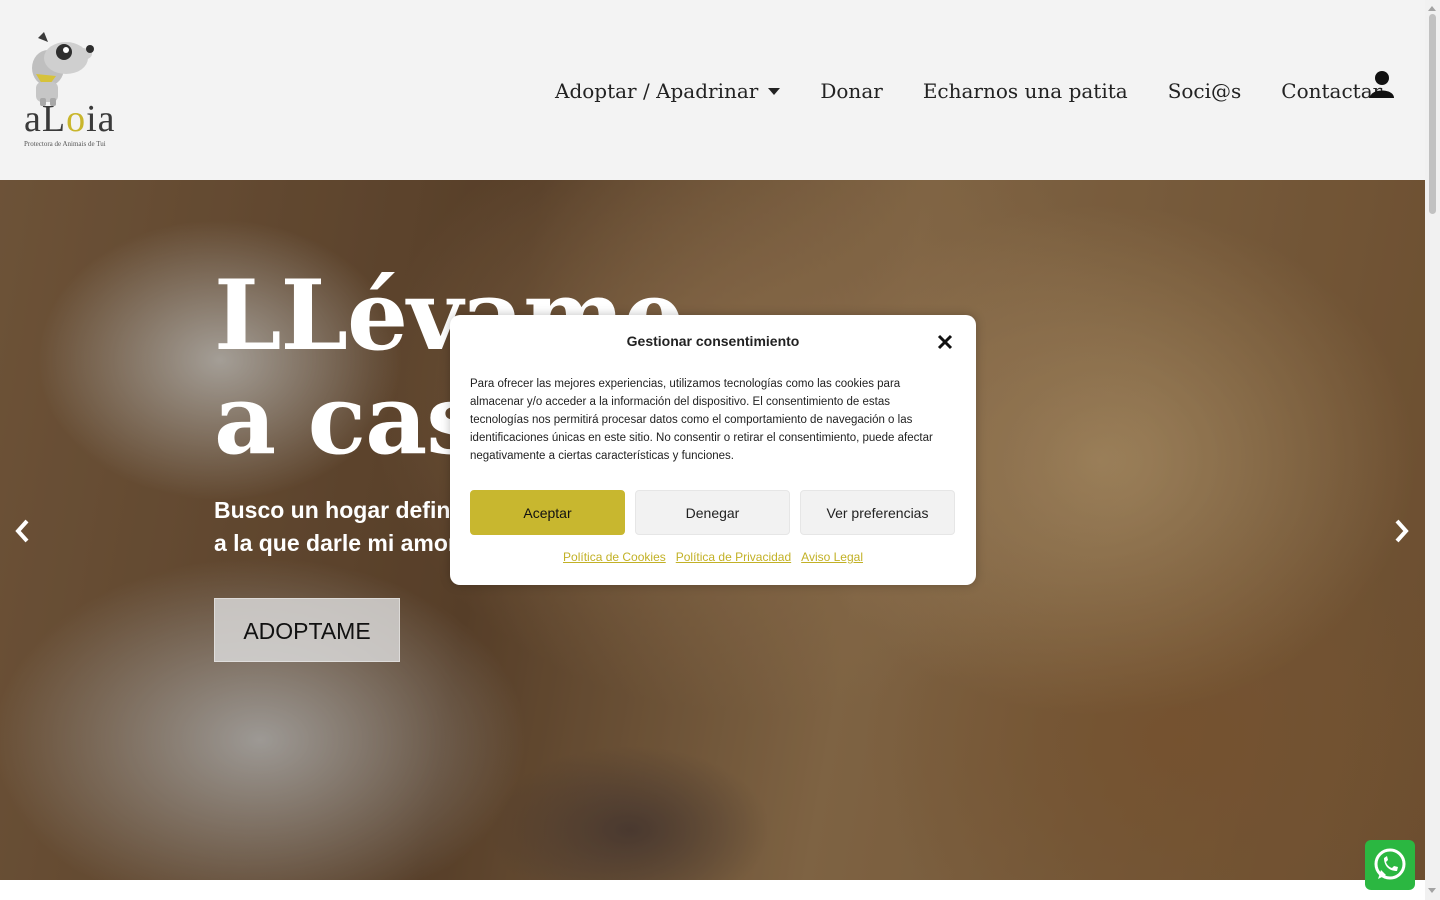 The width and height of the screenshot is (1440, 900). What do you see at coordinates (1432, 890) in the screenshot?
I see `scroll-down-icon` at bounding box center [1432, 890].